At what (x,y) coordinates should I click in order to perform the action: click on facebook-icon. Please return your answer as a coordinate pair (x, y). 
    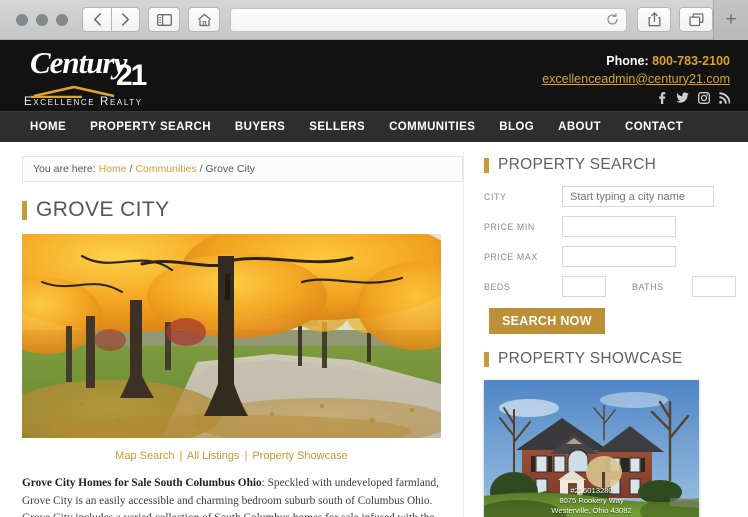
    Looking at the image, I should click on (661, 97).